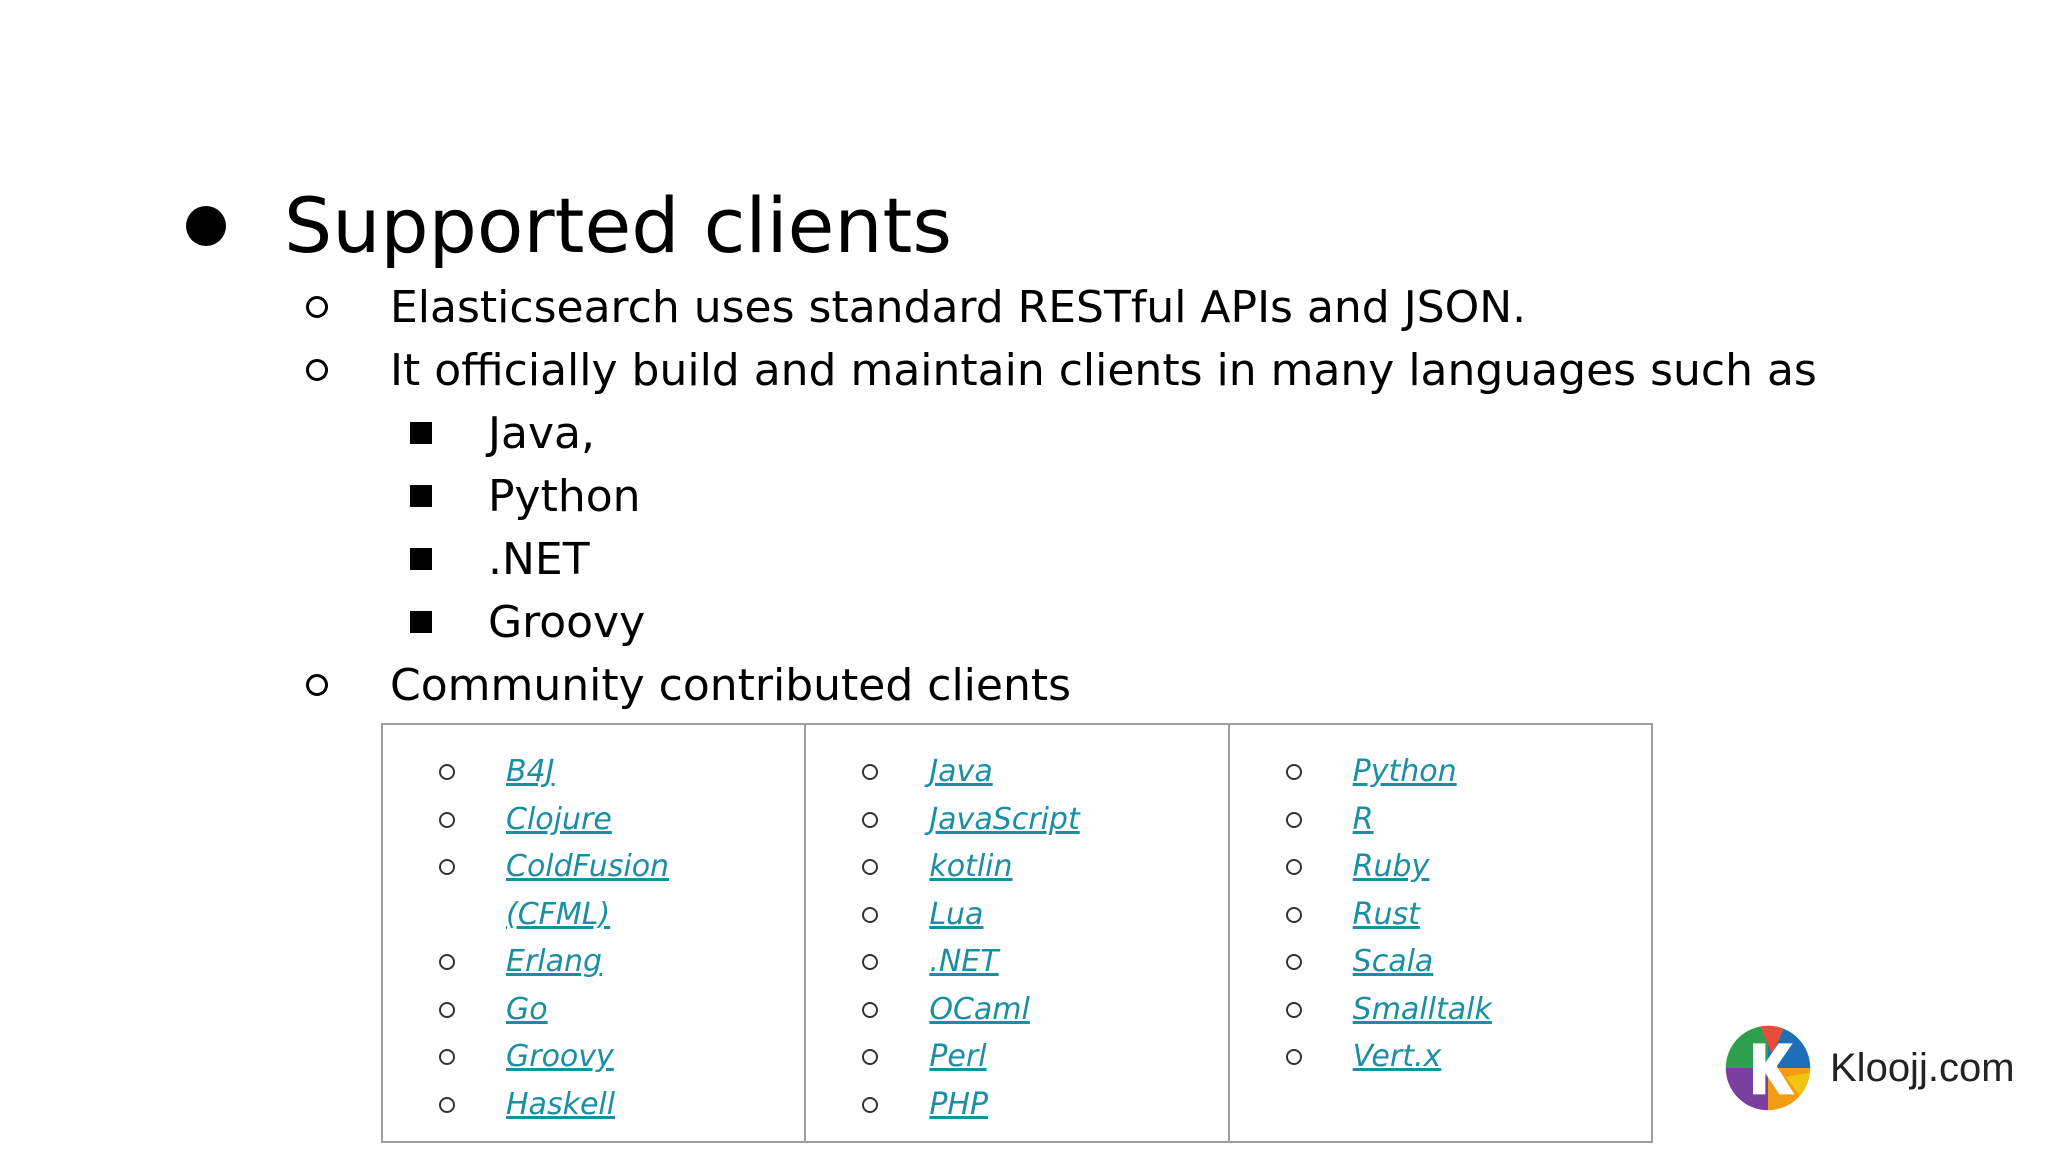  What do you see at coordinates (1363, 820) in the screenshot?
I see `client-link-r: R` at bounding box center [1363, 820].